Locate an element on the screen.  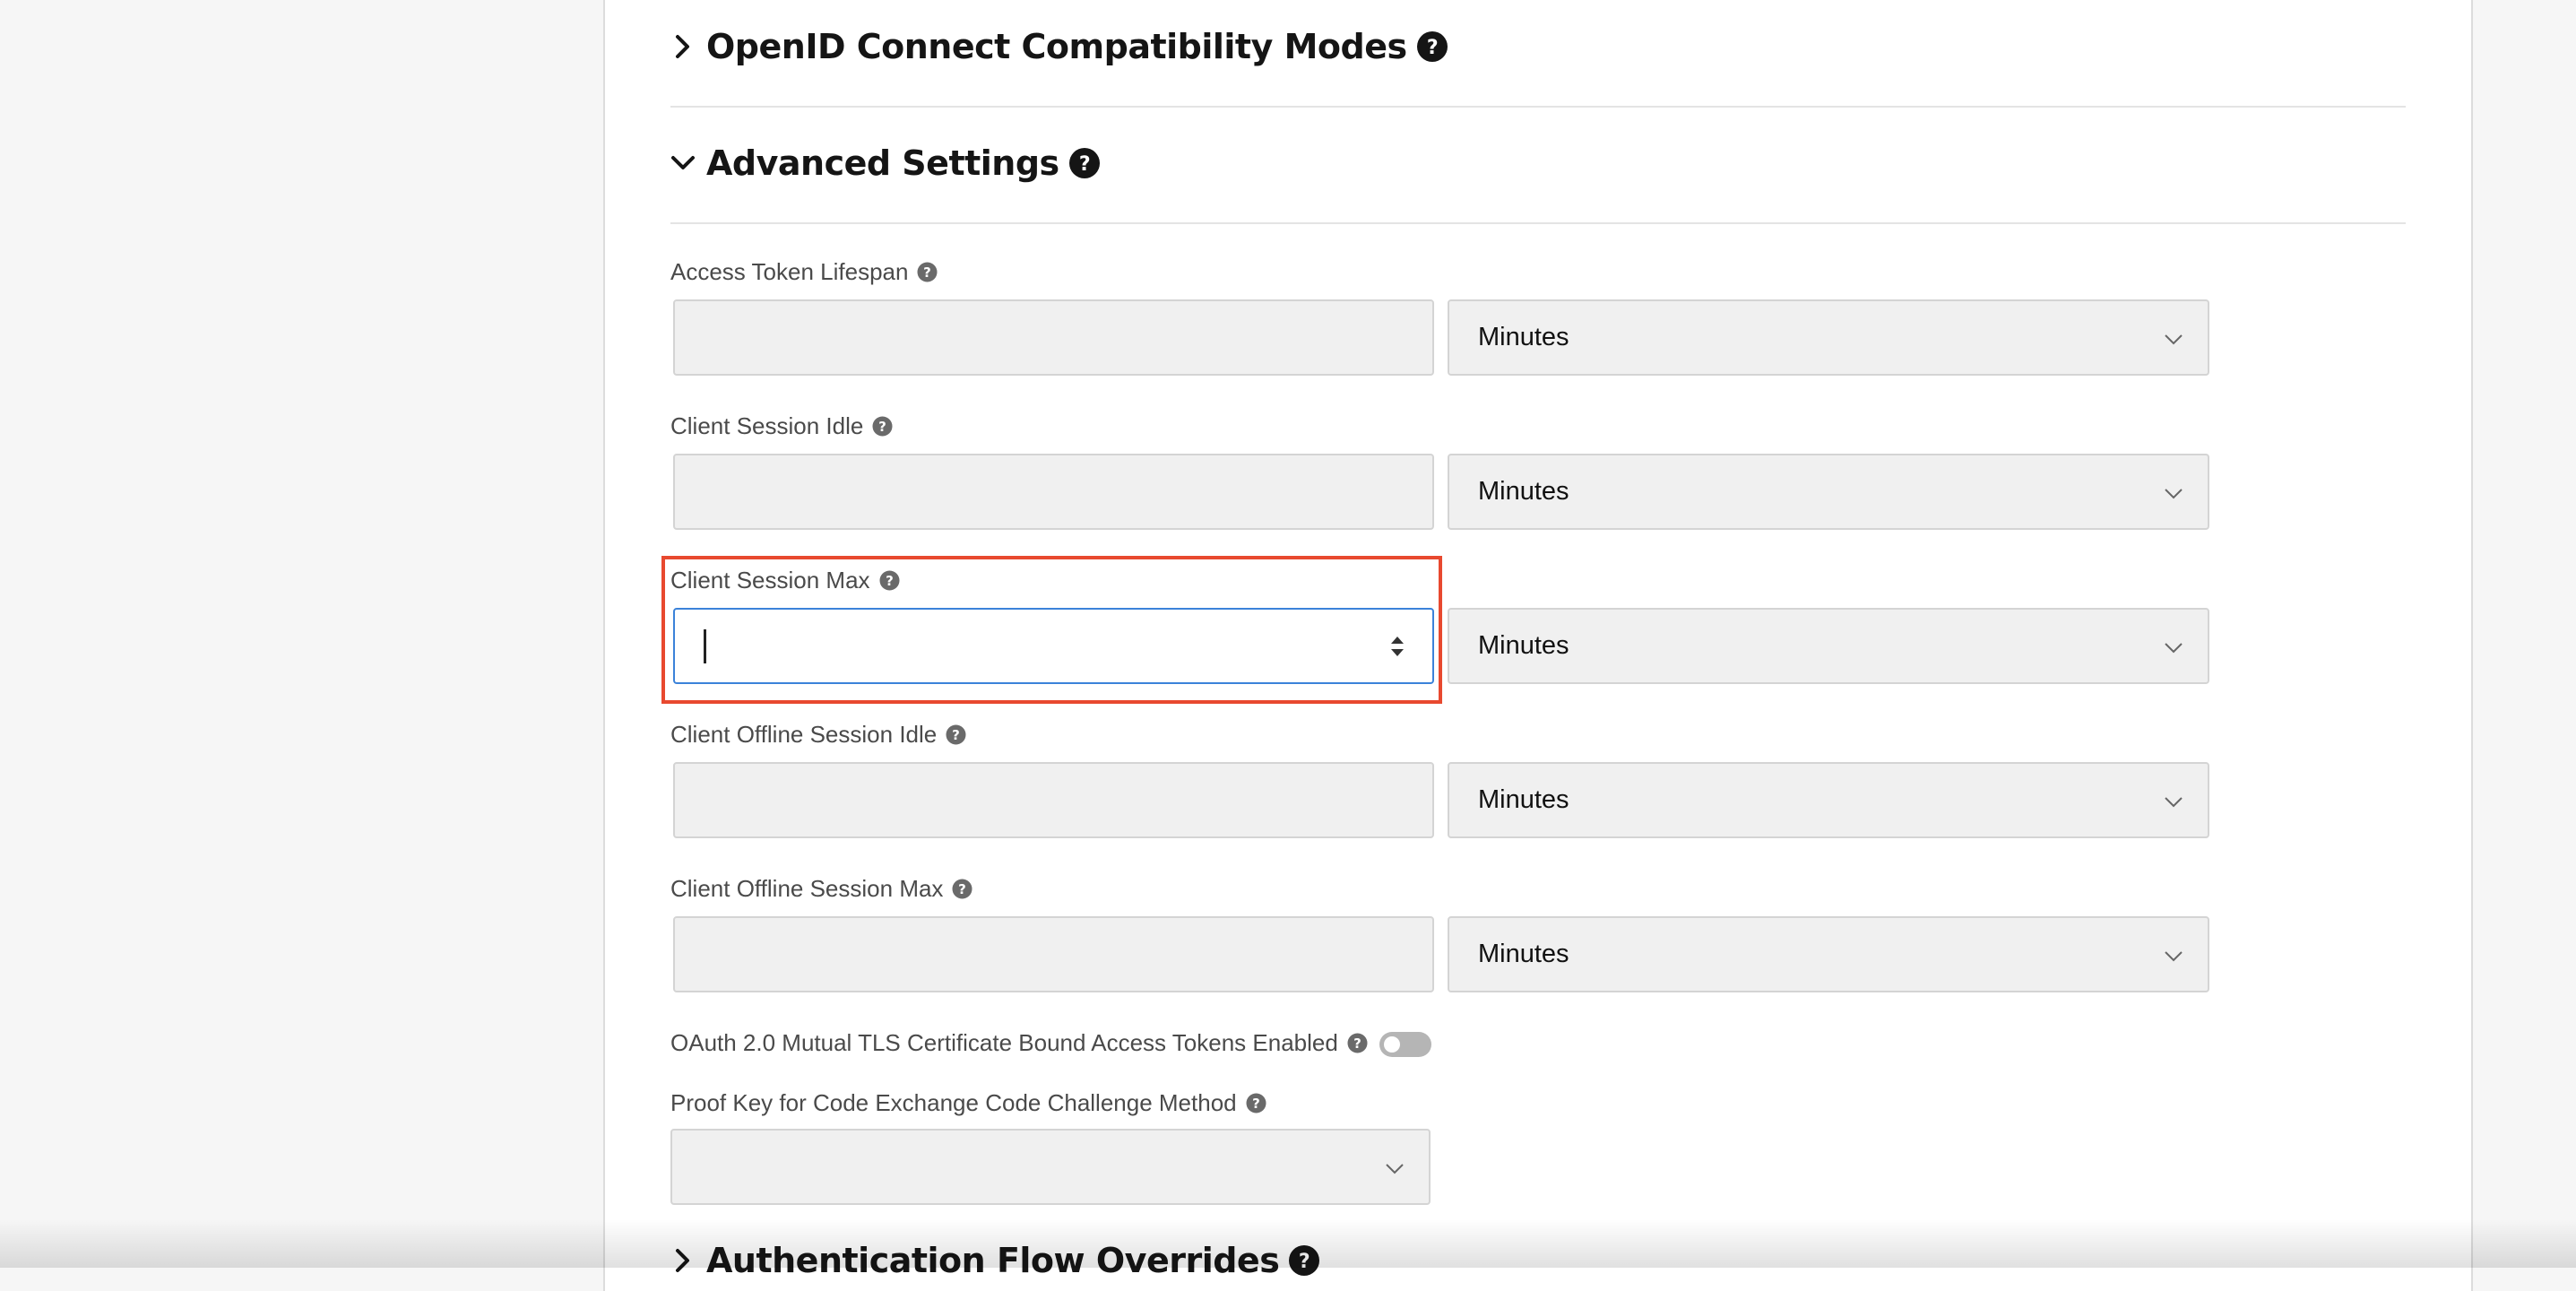
section-title: Advanced Settings is located at coordinates (882, 163).